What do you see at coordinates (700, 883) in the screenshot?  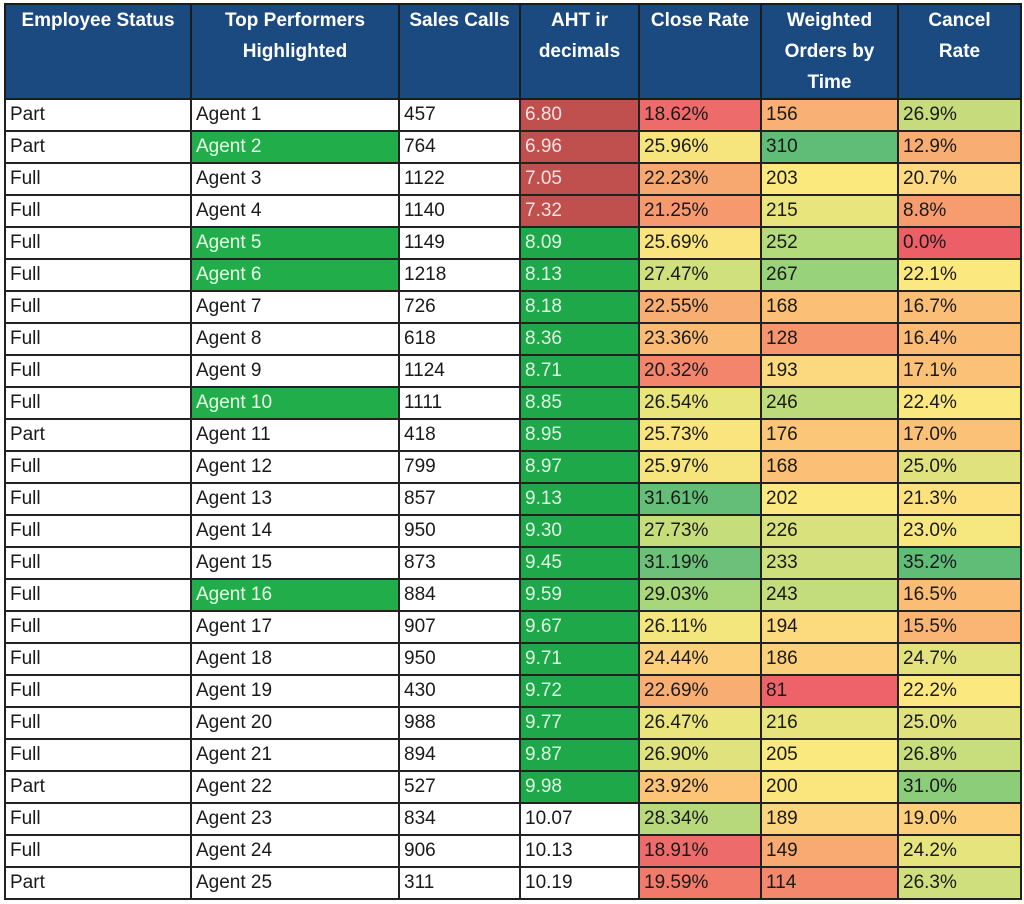 I see `close-rate-cell: 19.59%` at bounding box center [700, 883].